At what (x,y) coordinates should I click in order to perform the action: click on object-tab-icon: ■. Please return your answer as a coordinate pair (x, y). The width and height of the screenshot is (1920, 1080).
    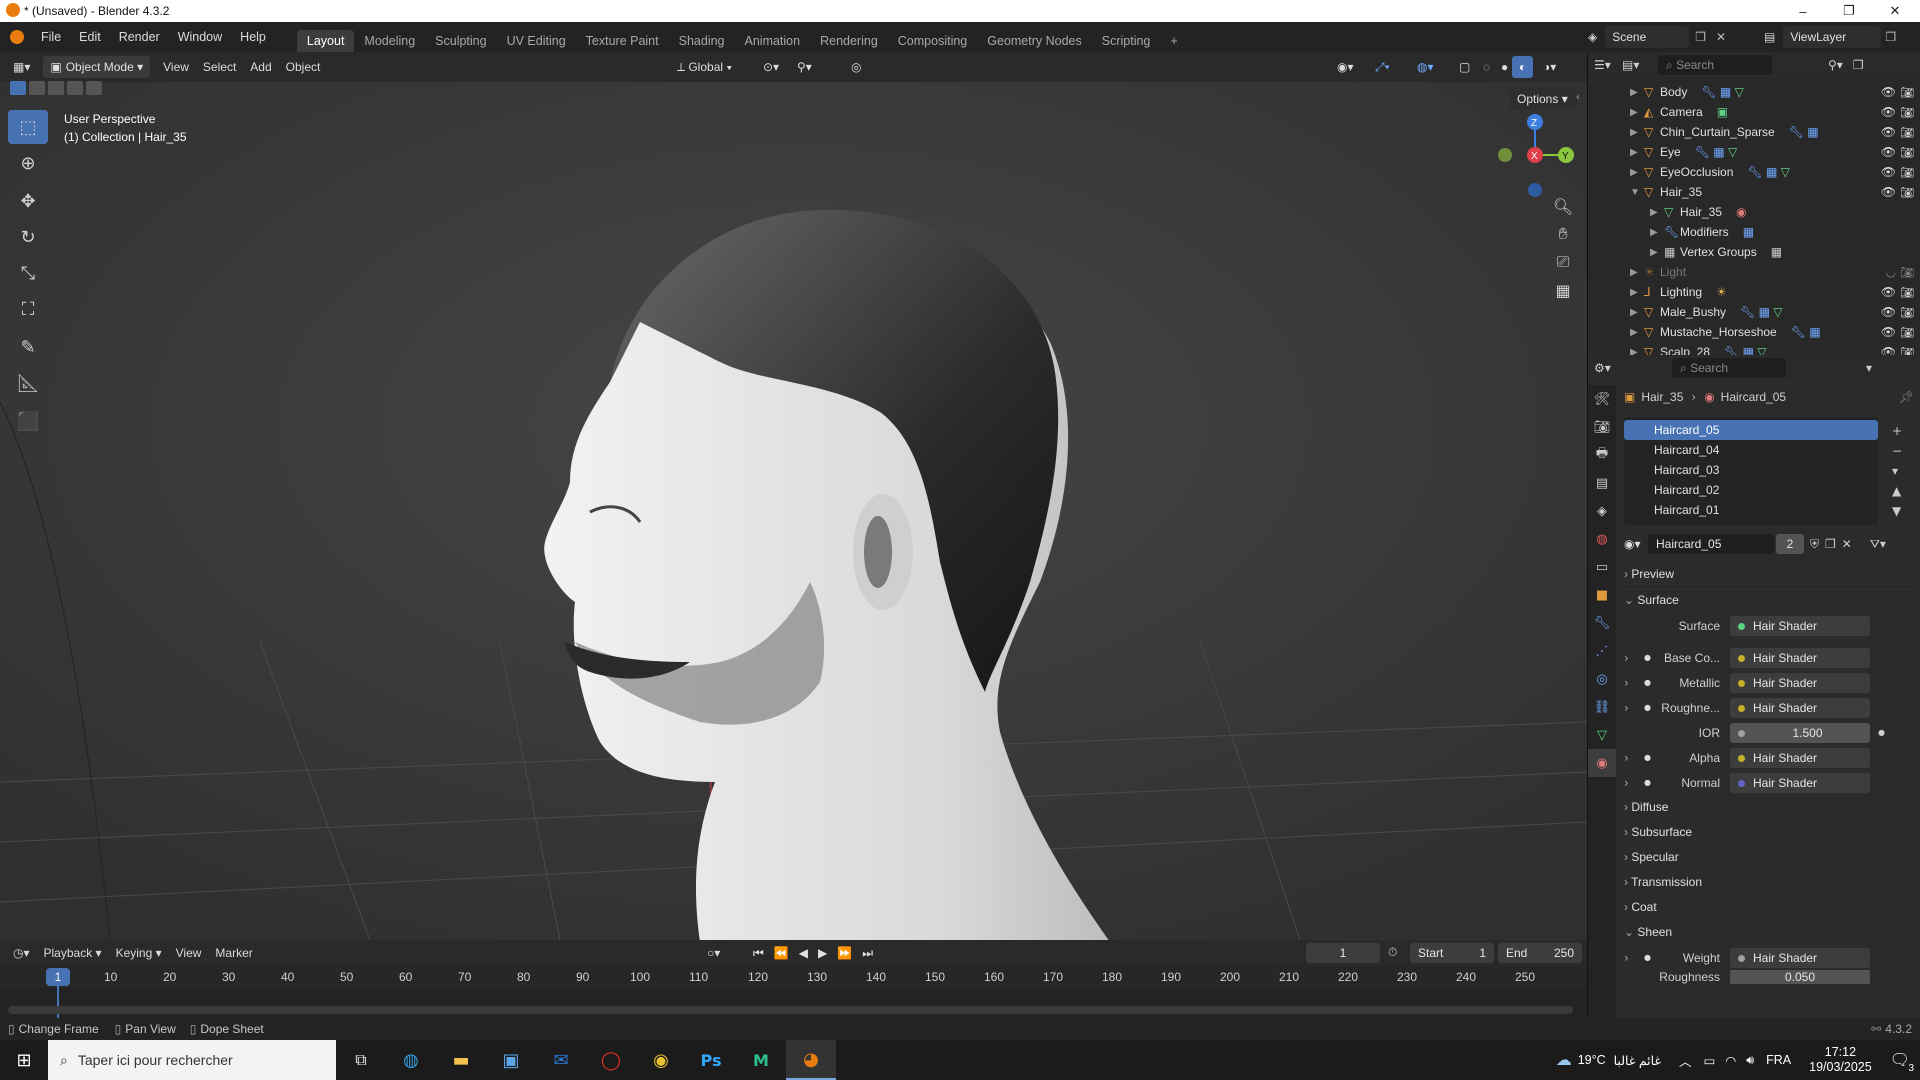
    Looking at the image, I should click on (1602, 595).